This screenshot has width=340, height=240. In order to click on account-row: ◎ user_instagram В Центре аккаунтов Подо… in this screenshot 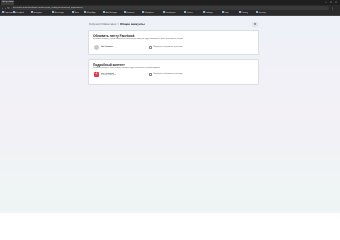, I will do `click(174, 75)`.